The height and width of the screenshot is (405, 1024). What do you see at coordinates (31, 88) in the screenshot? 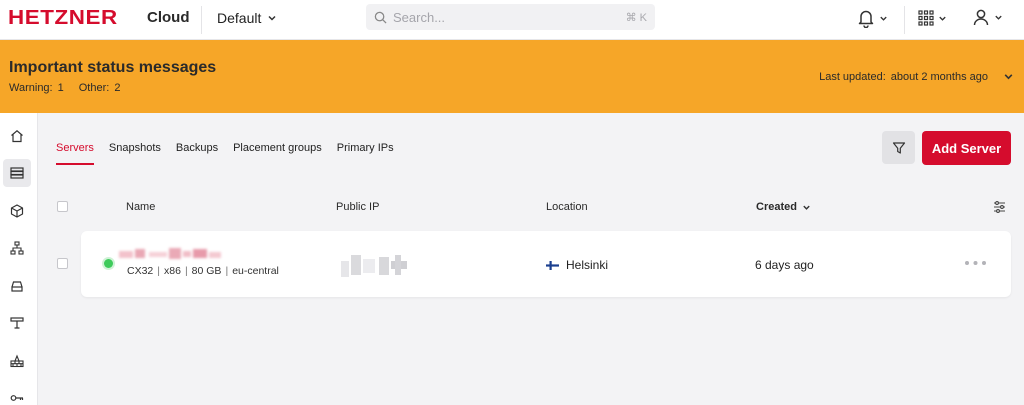
I see `warning-label: Warning:` at bounding box center [31, 88].